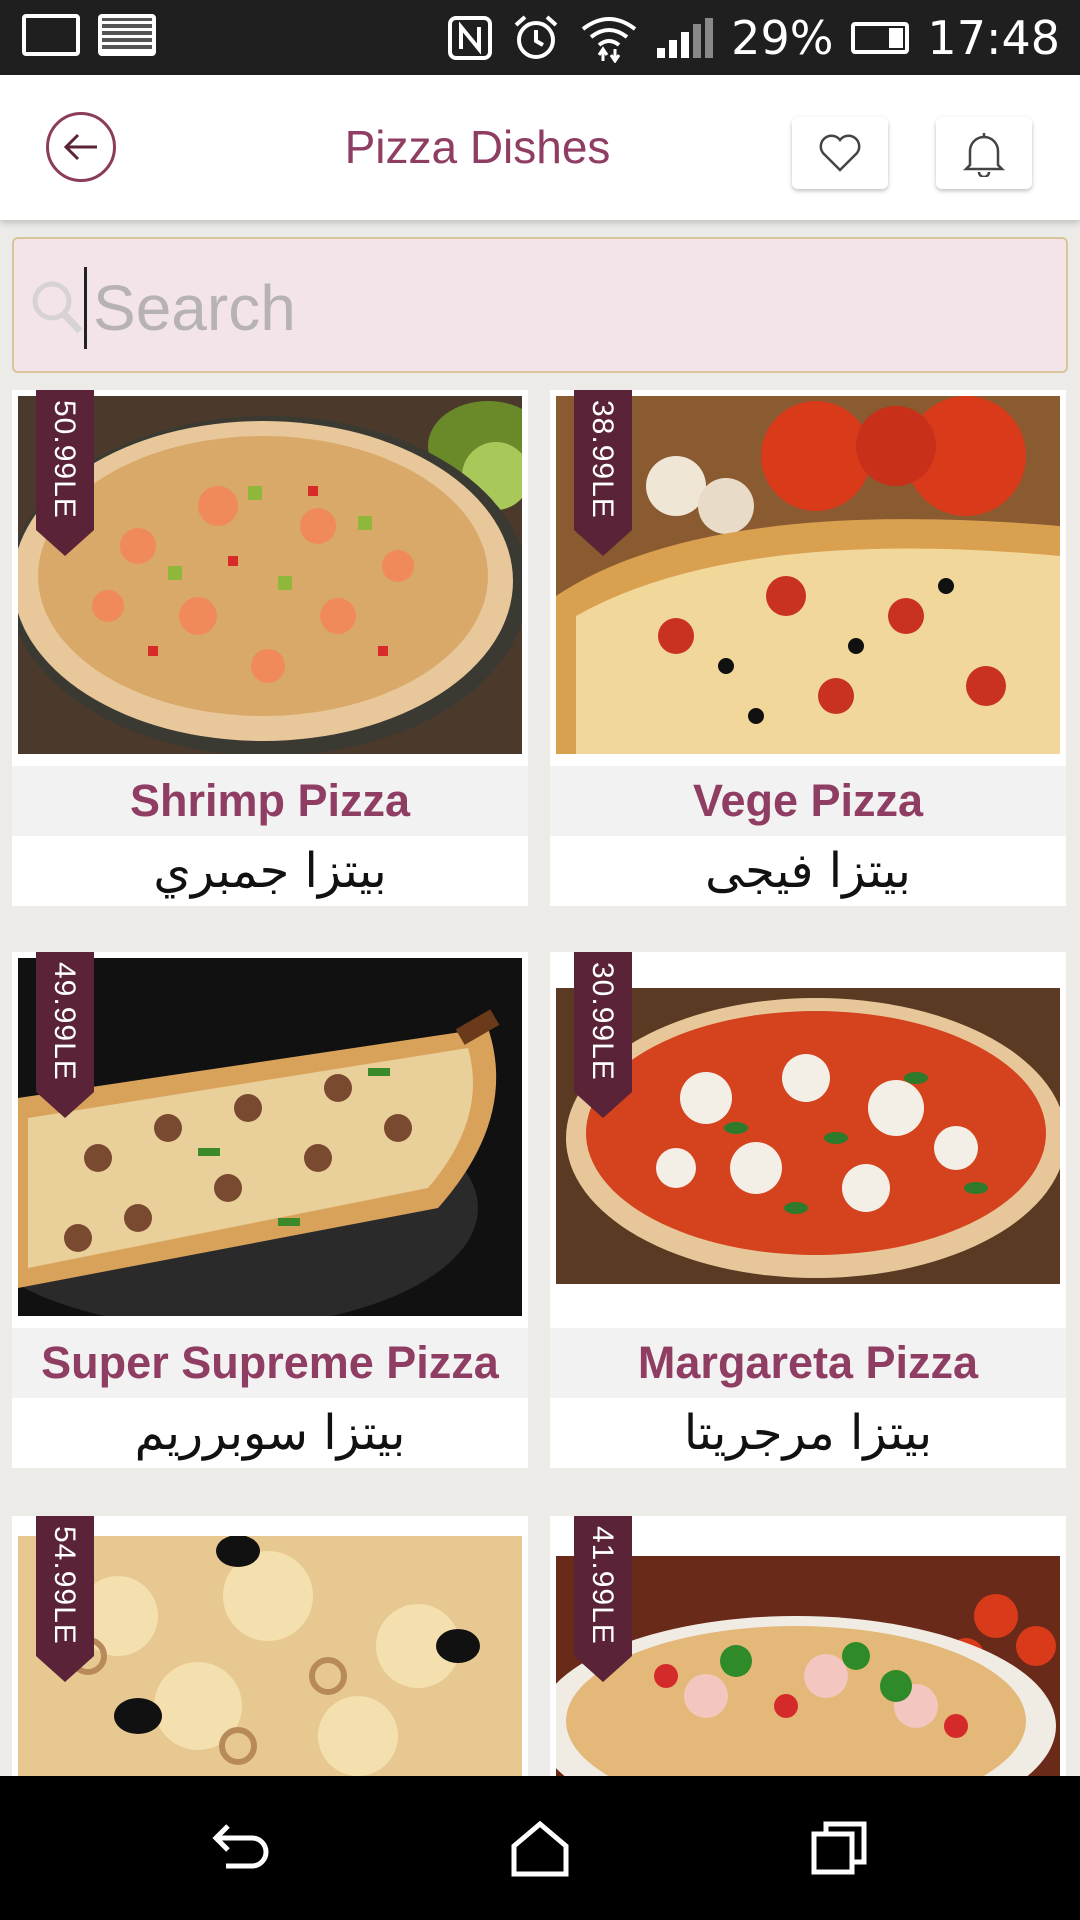 The height and width of the screenshot is (1920, 1080). What do you see at coordinates (270, 801) in the screenshot?
I see `dish-name-en: Shrimp Pizza` at bounding box center [270, 801].